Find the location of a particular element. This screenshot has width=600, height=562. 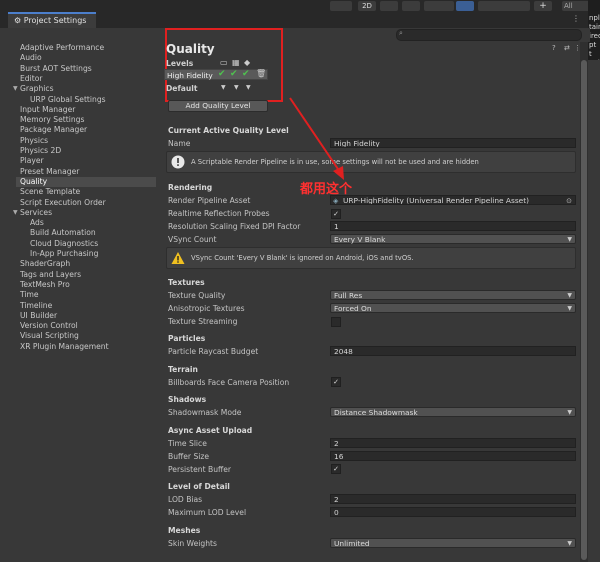

annotation-arrow is located at coordinates (316, 138).